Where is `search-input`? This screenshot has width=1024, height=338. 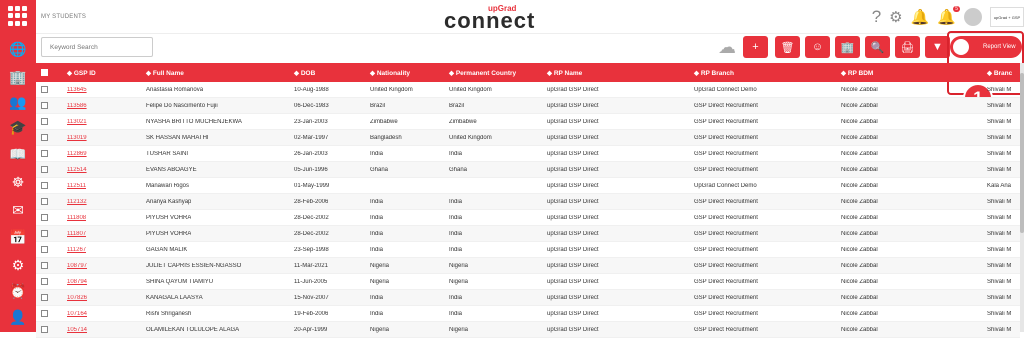 search-input is located at coordinates (97, 47).